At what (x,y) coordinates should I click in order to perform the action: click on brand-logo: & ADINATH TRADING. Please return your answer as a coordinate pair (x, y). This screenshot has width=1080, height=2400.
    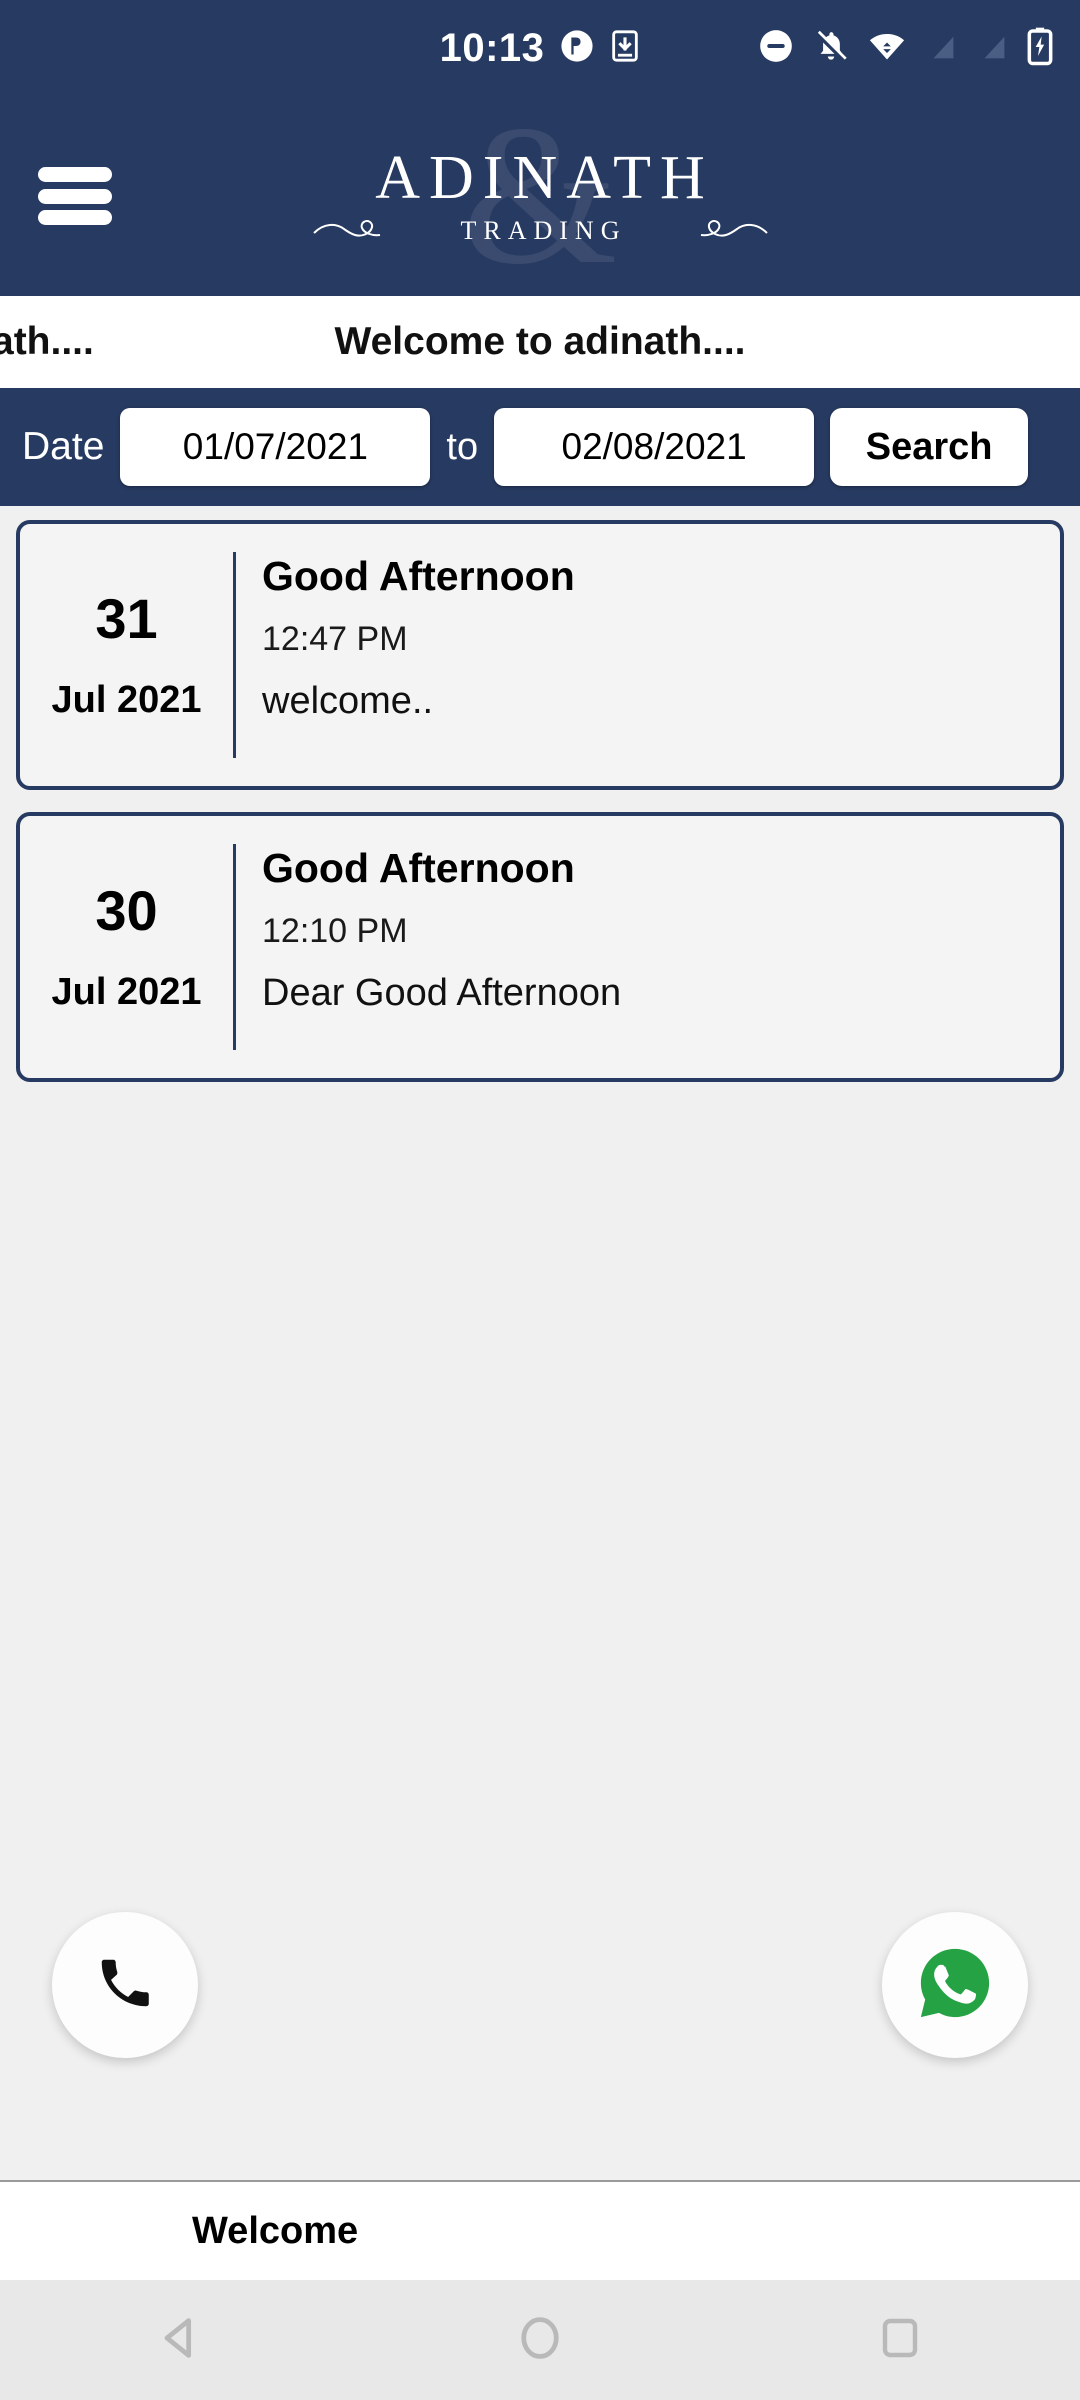
    Looking at the image, I should click on (540, 196).